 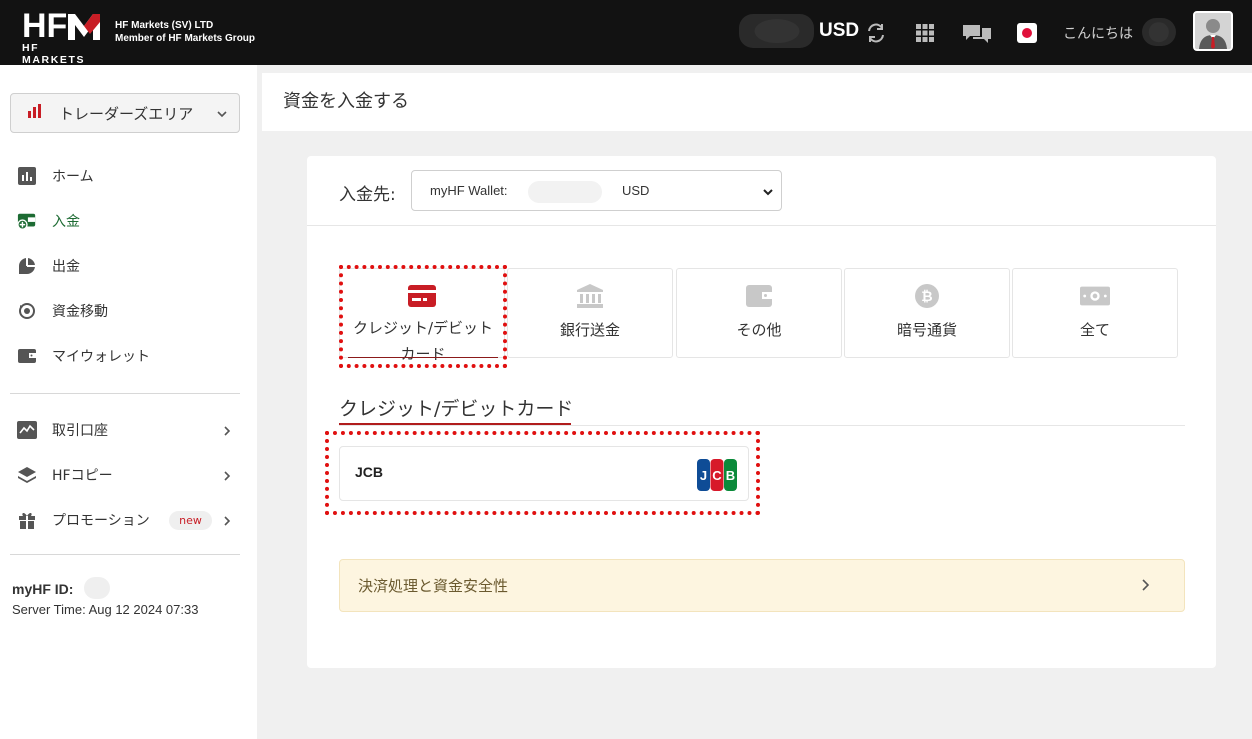 What do you see at coordinates (27, 520) in the screenshot?
I see `gift-icon` at bounding box center [27, 520].